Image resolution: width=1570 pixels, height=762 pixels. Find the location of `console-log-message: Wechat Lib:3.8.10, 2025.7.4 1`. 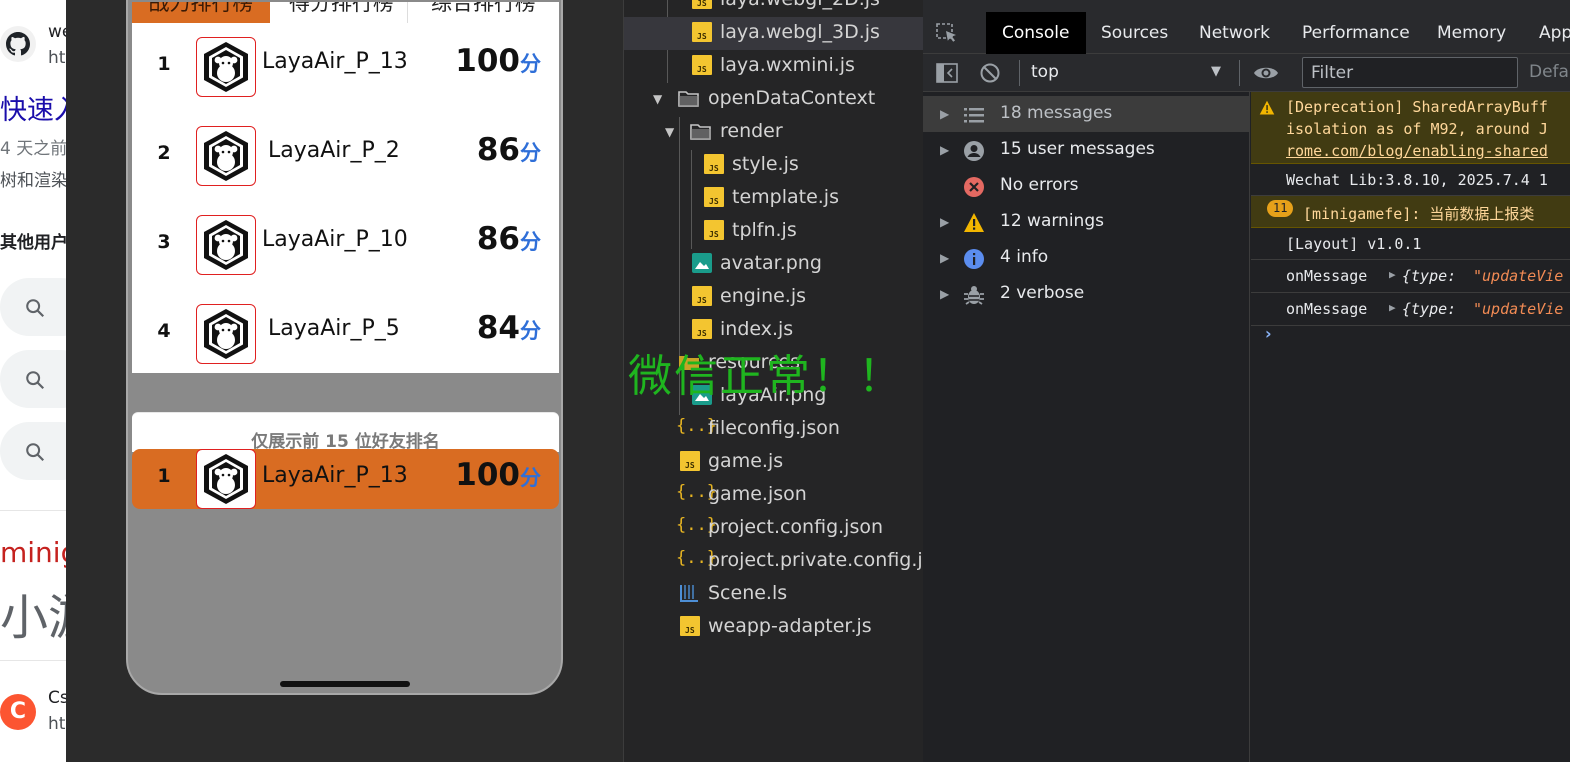

console-log-message: Wechat Lib:3.8.10, 2025.7.4 1 is located at coordinates (1410, 180).